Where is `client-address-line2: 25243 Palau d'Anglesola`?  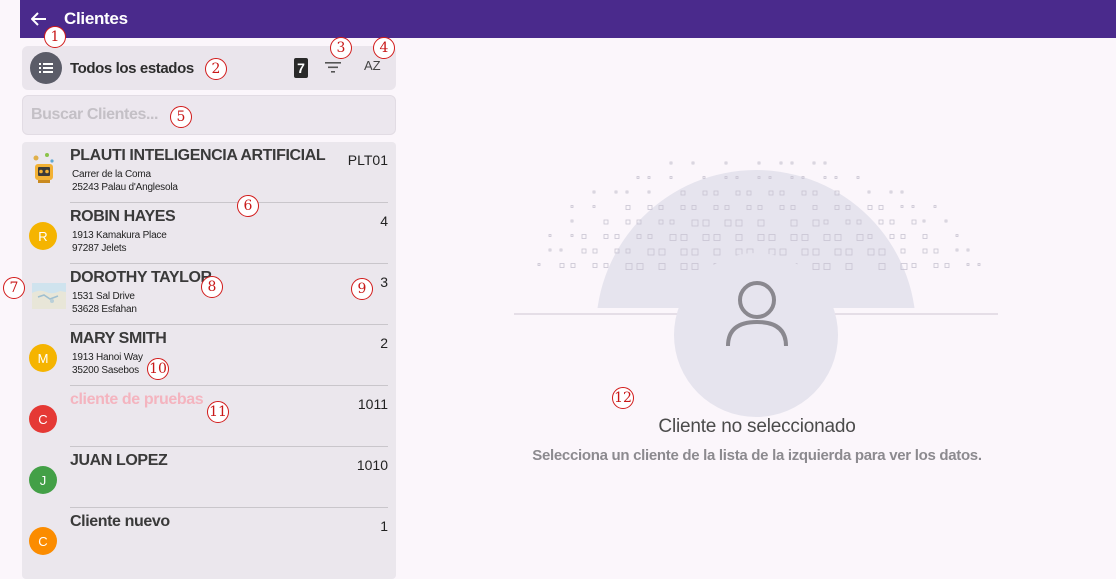
client-address-line2: 25243 Palau d'Anglesola is located at coordinates (125, 187).